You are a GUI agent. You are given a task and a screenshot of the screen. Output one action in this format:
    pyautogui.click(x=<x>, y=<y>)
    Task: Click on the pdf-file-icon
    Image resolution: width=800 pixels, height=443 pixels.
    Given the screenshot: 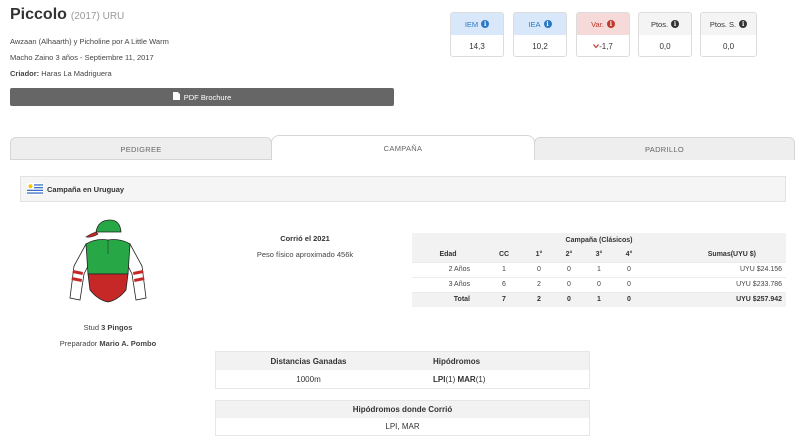 What is the action you would take?
    pyautogui.click(x=176, y=97)
    